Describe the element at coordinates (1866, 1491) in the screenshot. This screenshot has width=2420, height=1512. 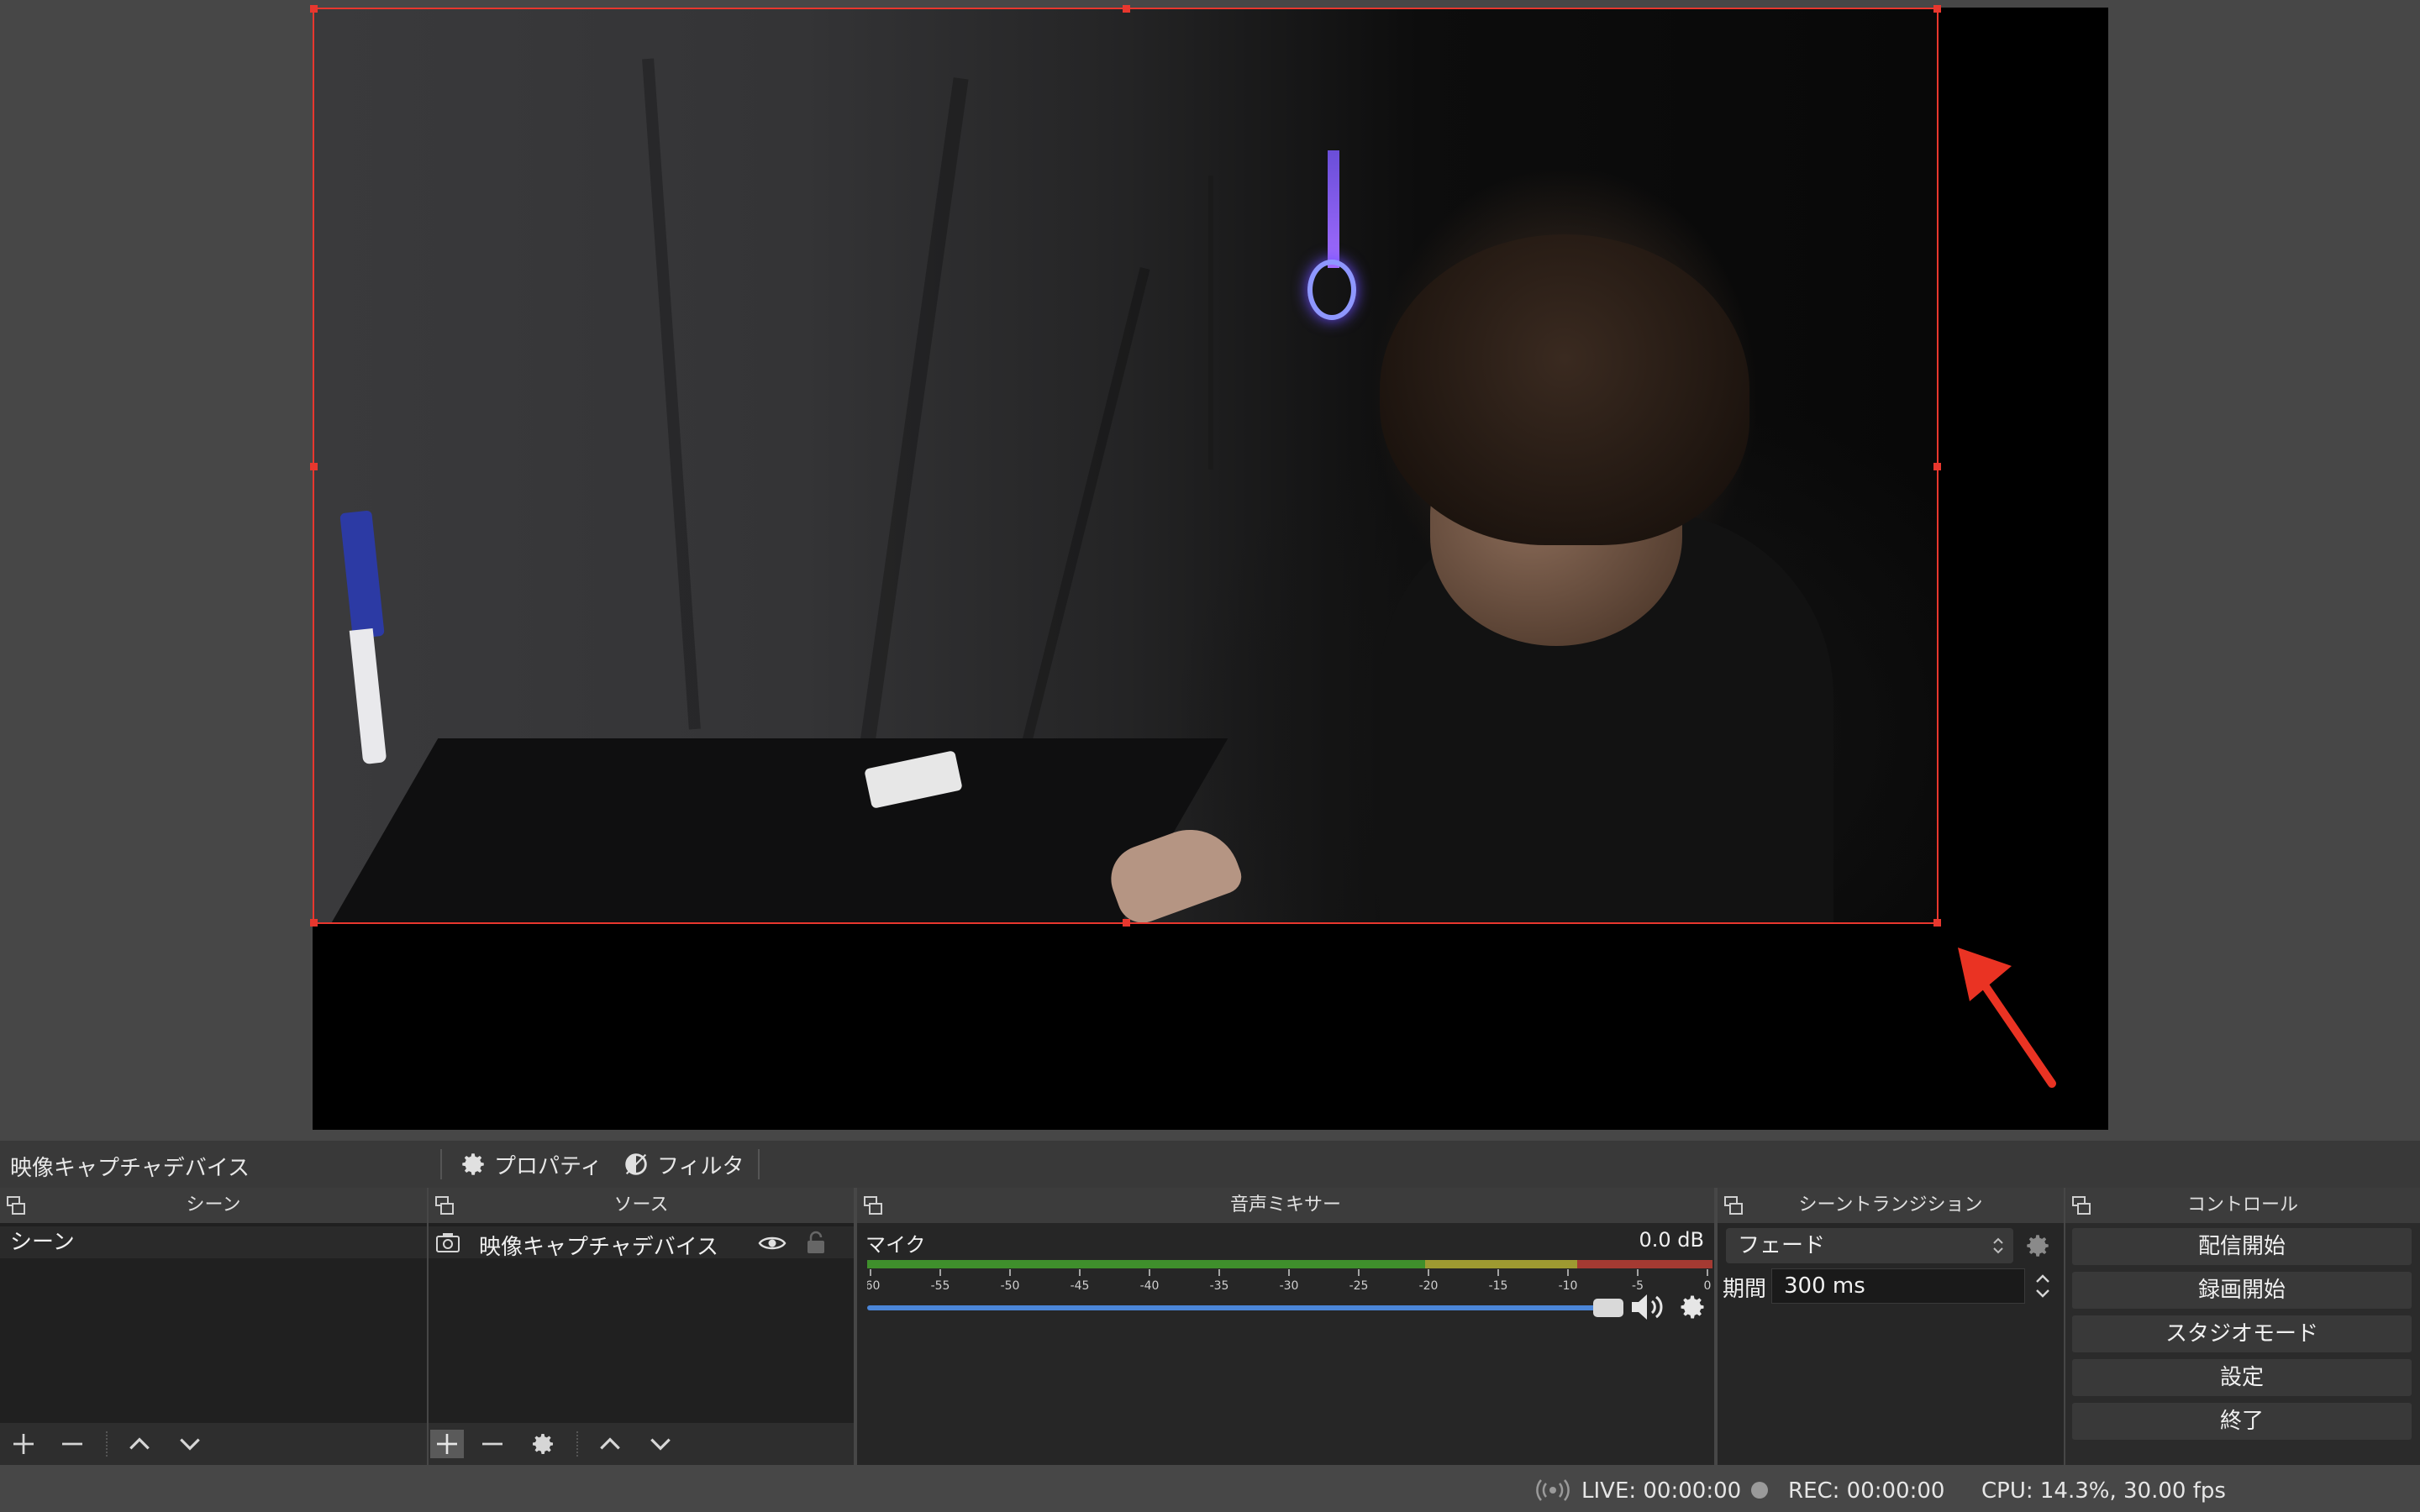
I see `rec-timer: REC: 00:00:00` at that location.